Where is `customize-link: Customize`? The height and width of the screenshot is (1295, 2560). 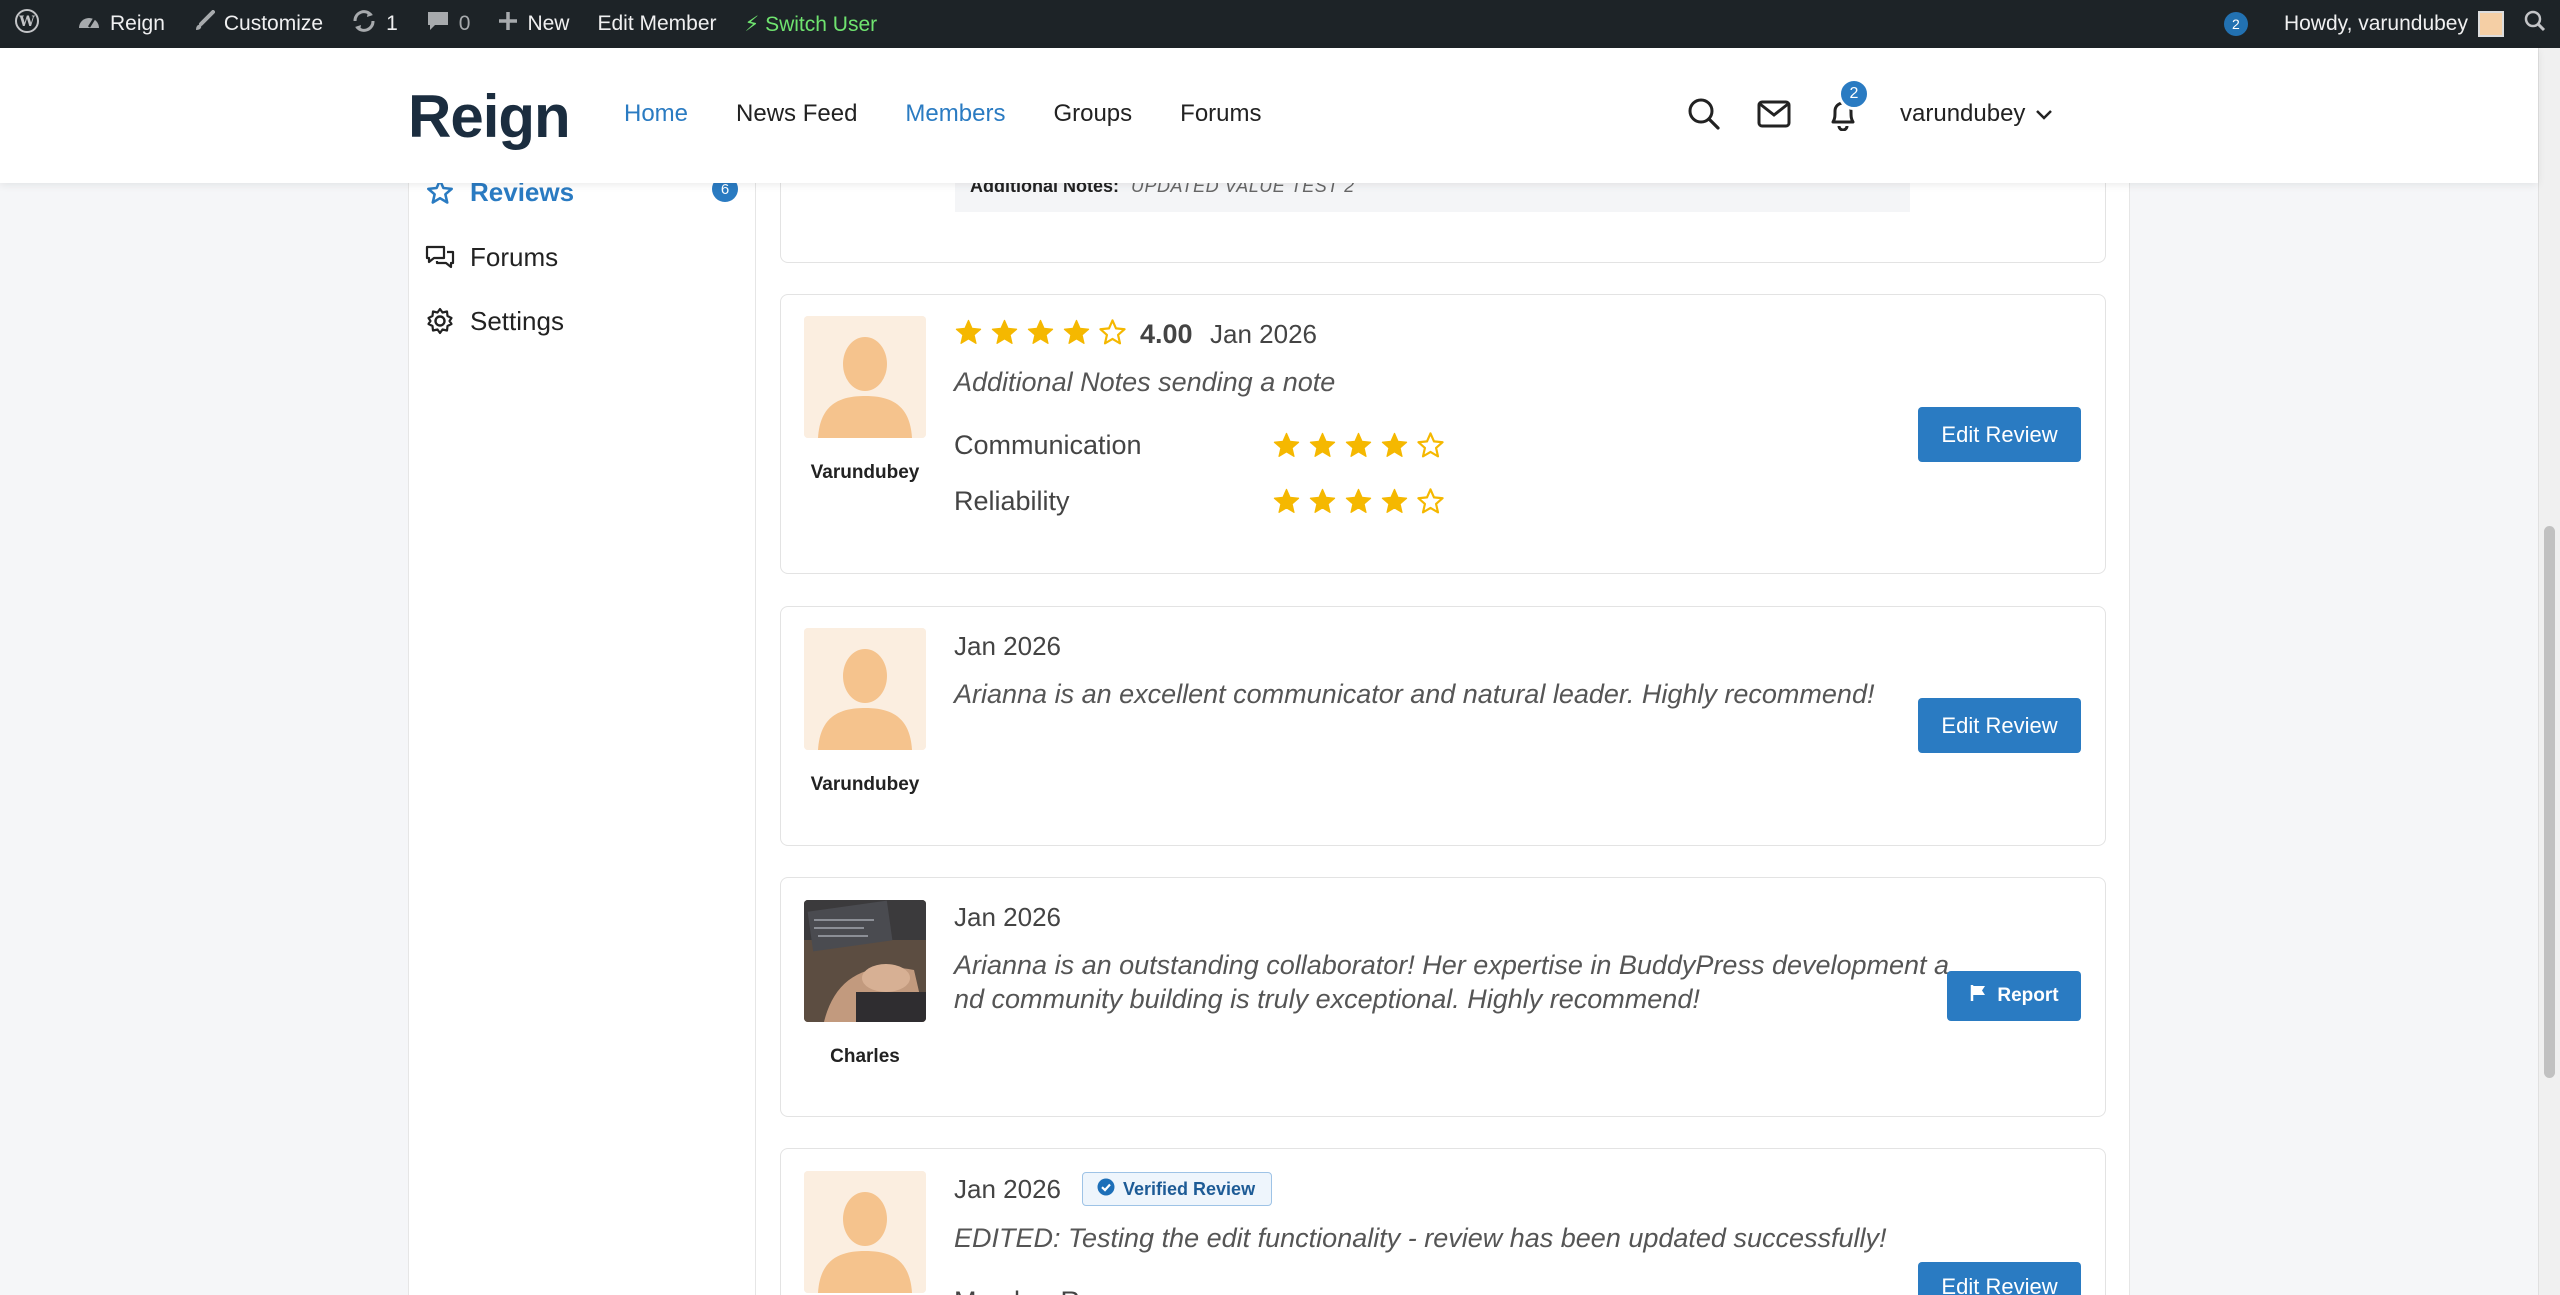
customize-link: Customize is located at coordinates (258, 24).